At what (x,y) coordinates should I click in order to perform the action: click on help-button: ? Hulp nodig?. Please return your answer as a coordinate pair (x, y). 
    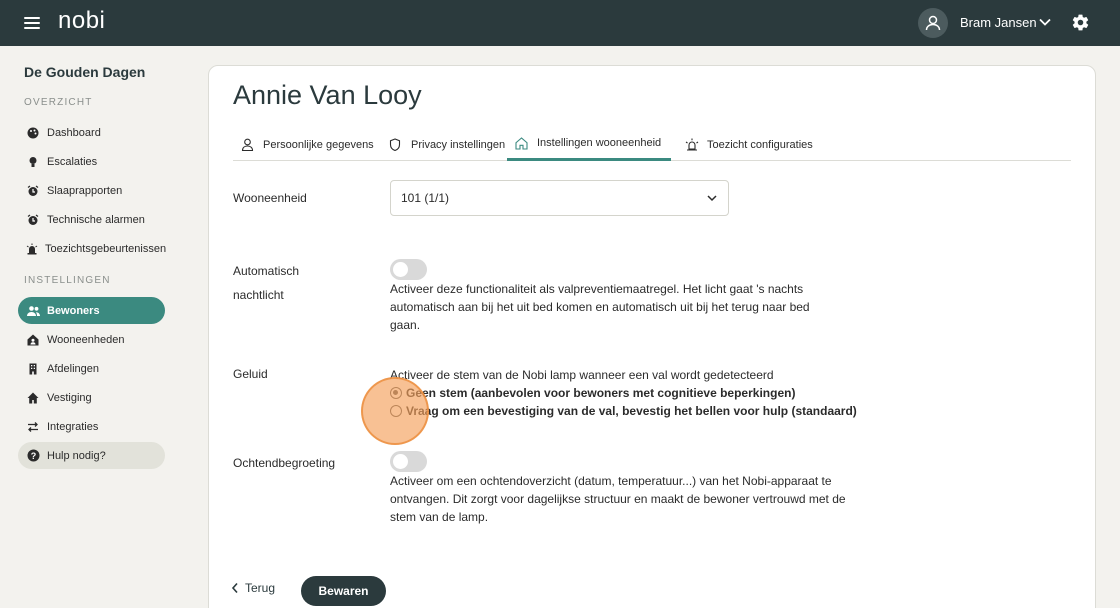
    Looking at the image, I should click on (91, 455).